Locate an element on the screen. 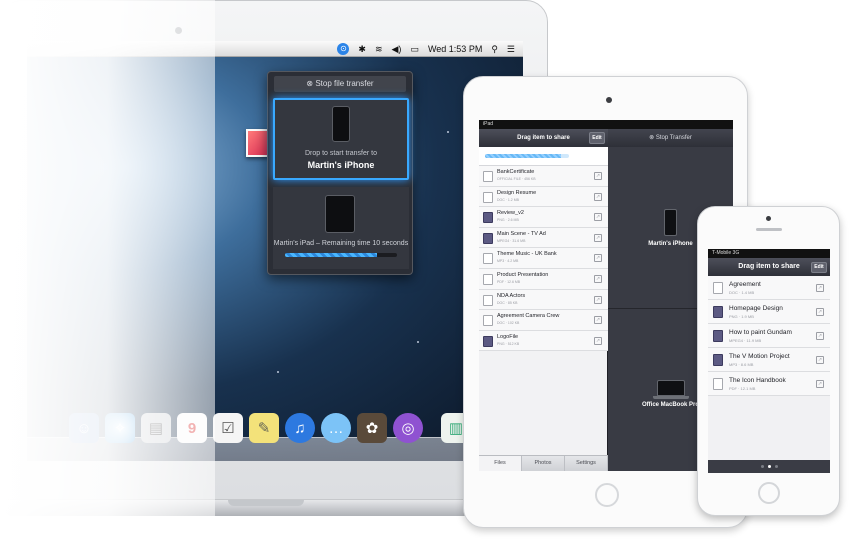 The image size is (865, 539). file-list-item: Design Resume DOC · 1.2 MB ↗ is located at coordinates (543, 197).